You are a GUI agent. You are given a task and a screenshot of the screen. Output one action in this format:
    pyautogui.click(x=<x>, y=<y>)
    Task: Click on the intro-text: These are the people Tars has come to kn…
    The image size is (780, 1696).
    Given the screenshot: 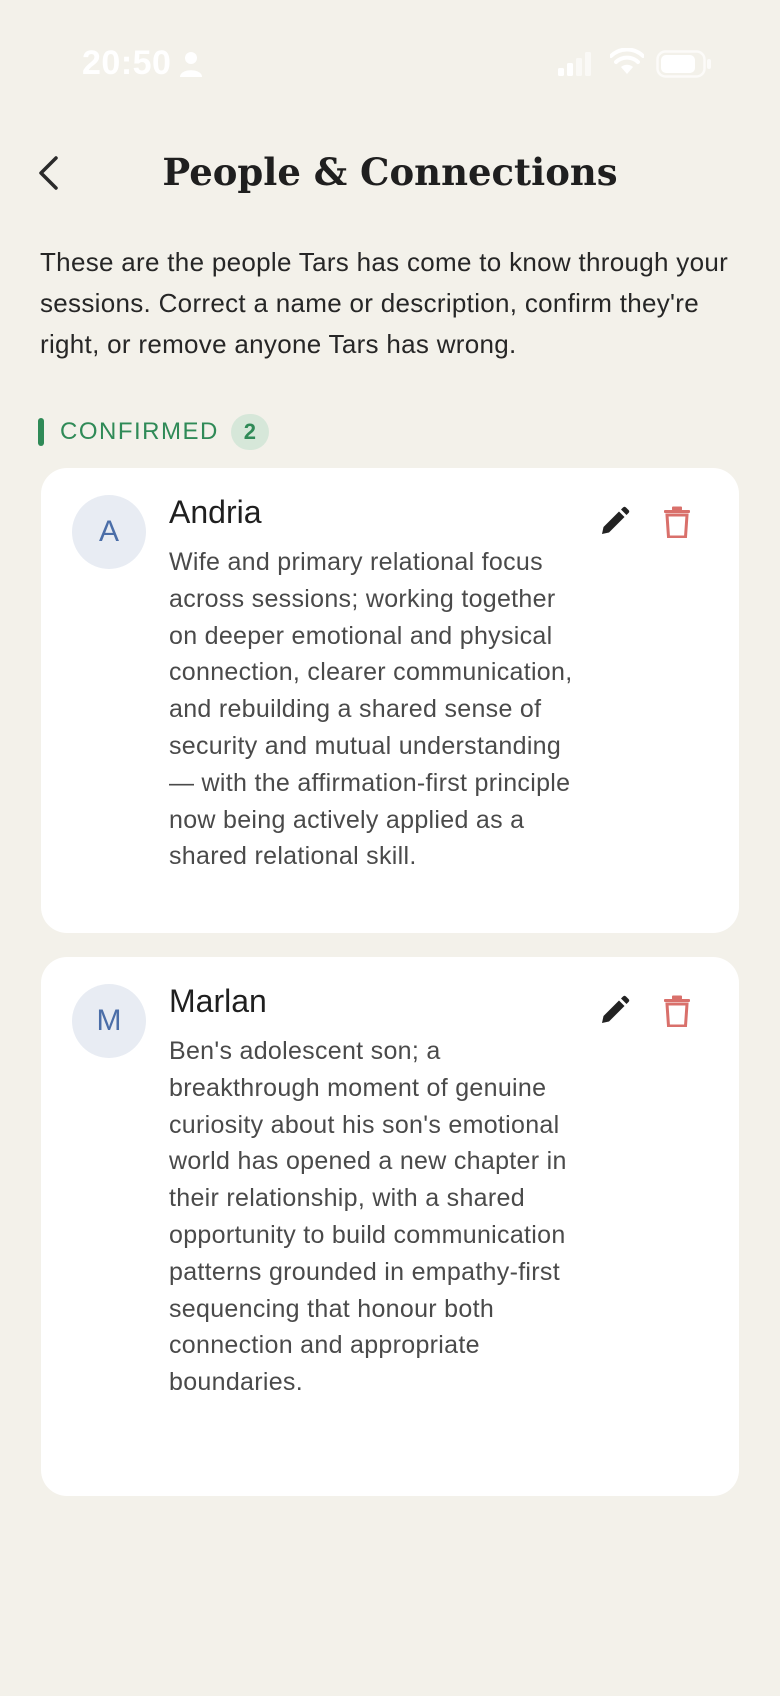 What is the action you would take?
    pyautogui.click(x=384, y=303)
    